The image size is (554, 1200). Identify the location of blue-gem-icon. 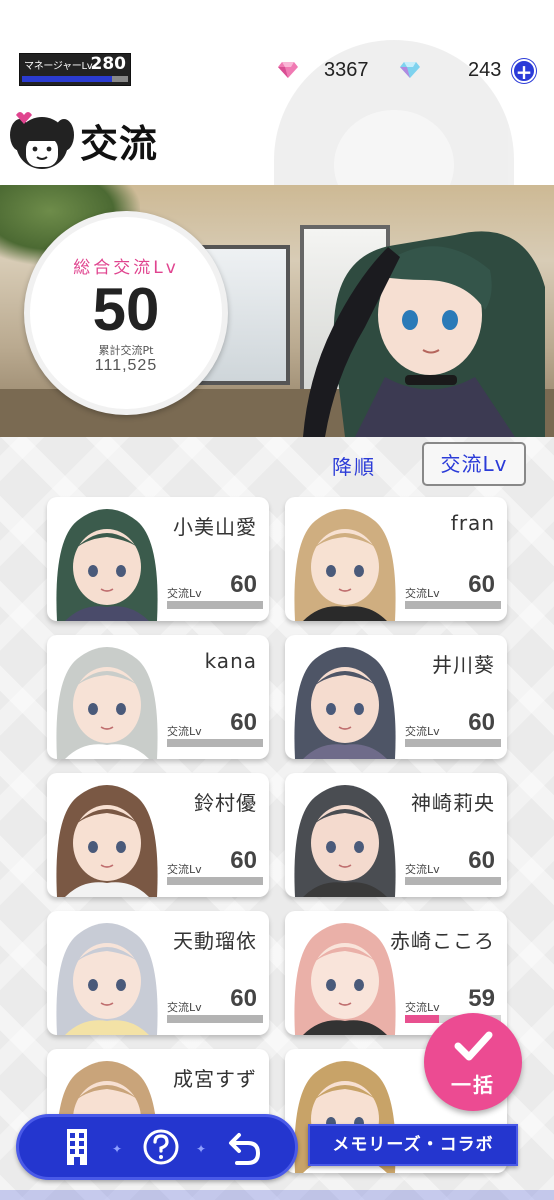
(410, 70).